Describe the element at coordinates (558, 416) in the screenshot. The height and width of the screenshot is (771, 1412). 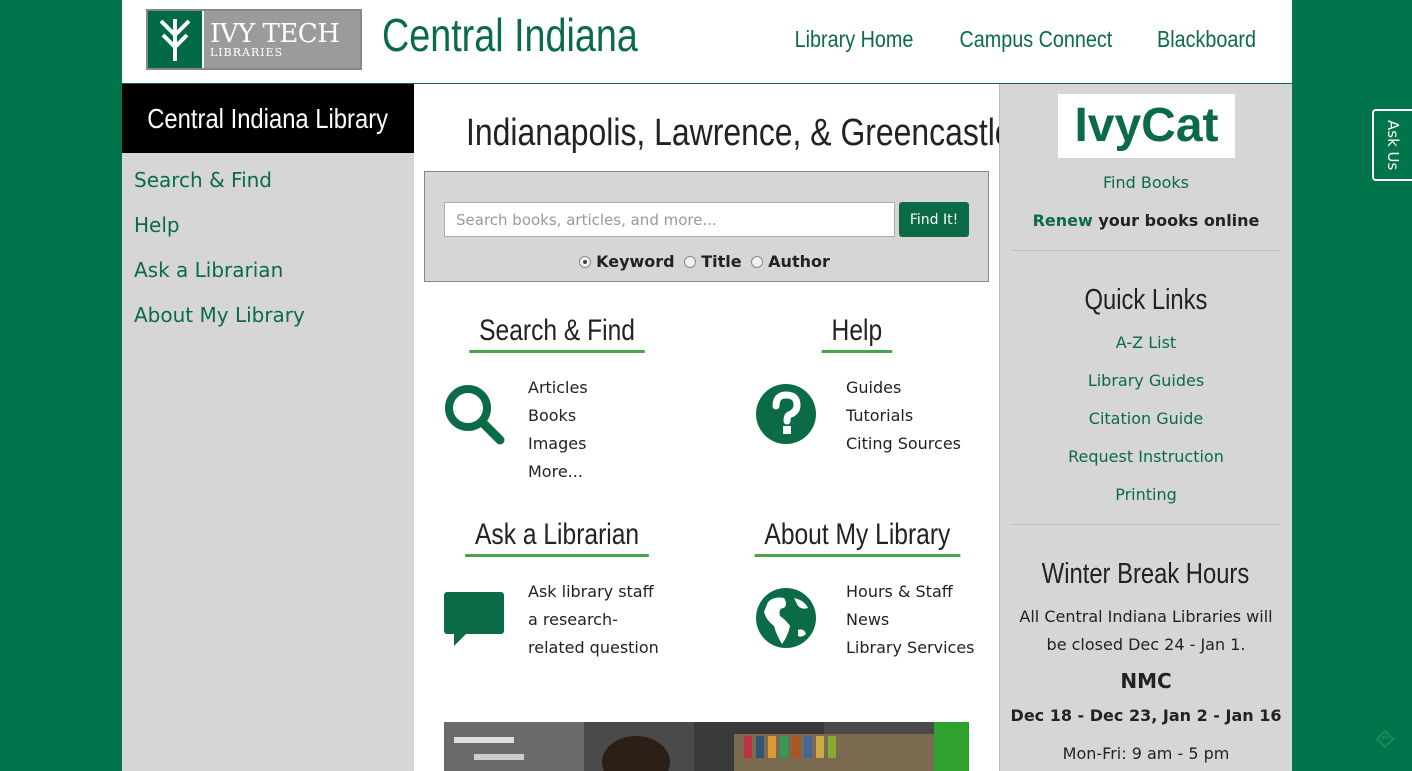
I see `list-item: Books` at that location.